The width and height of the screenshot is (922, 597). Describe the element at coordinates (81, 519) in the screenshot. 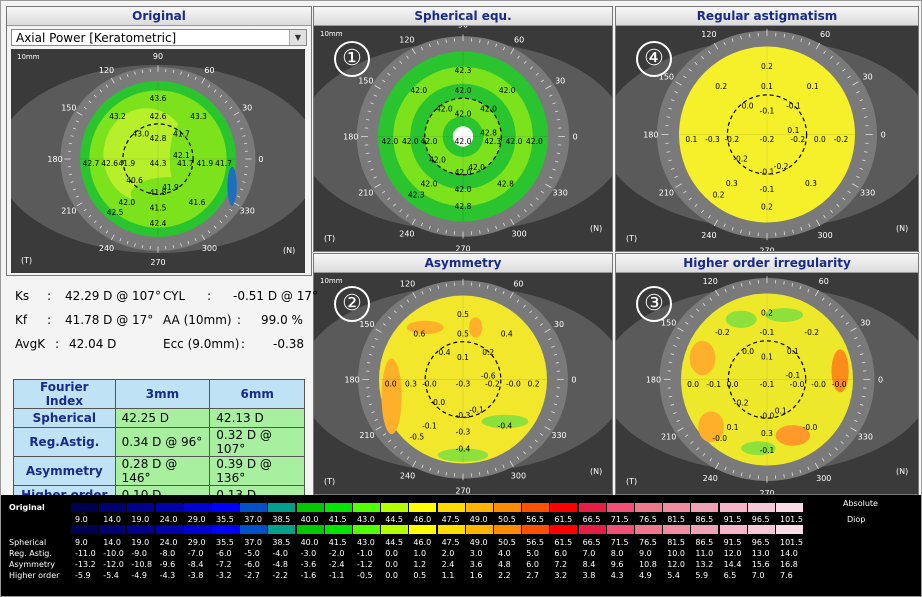

I see `scale-value: 9.0` at that location.